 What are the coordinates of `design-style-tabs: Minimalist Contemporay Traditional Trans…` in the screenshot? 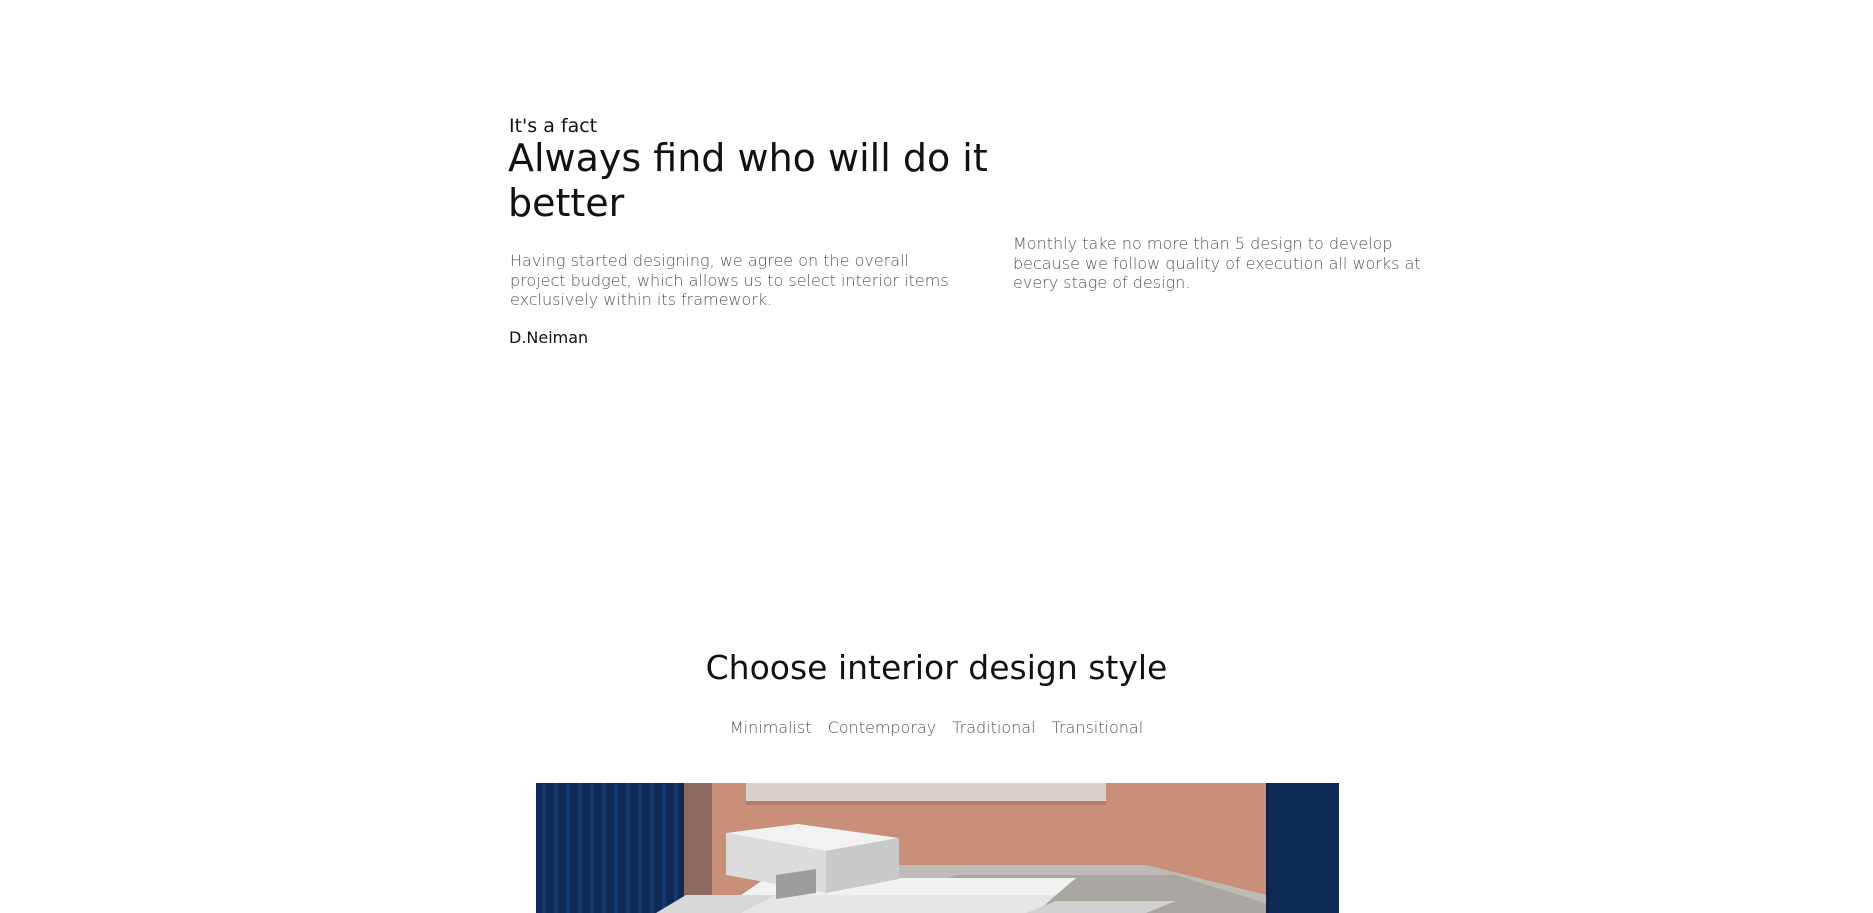 It's located at (936, 727).